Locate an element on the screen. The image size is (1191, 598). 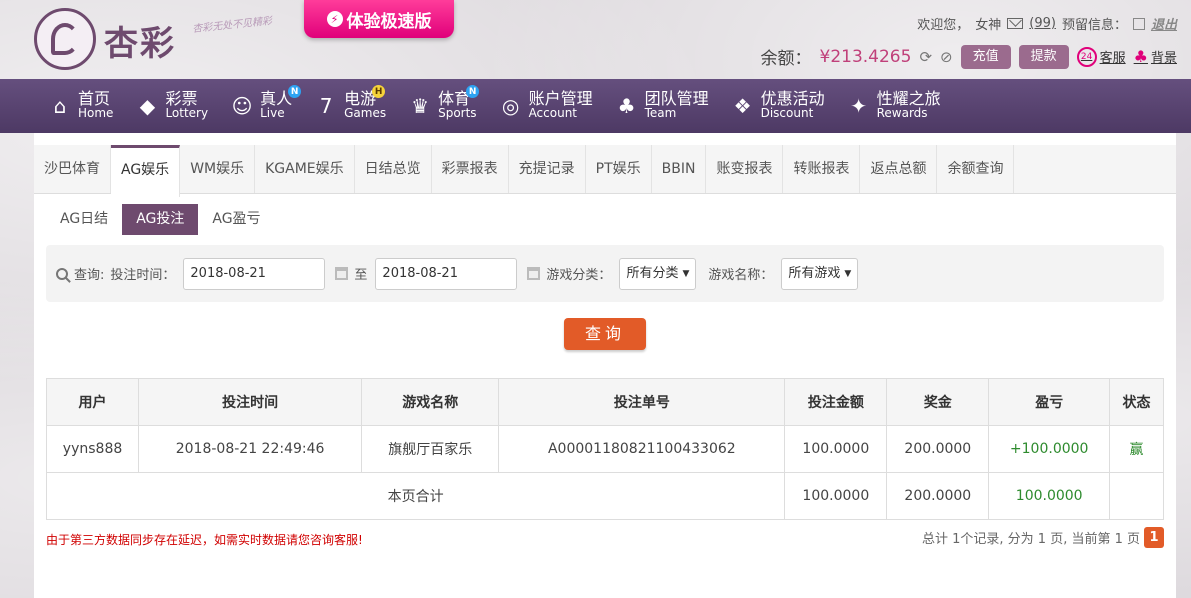
logo-emblem is located at coordinates (65, 39).